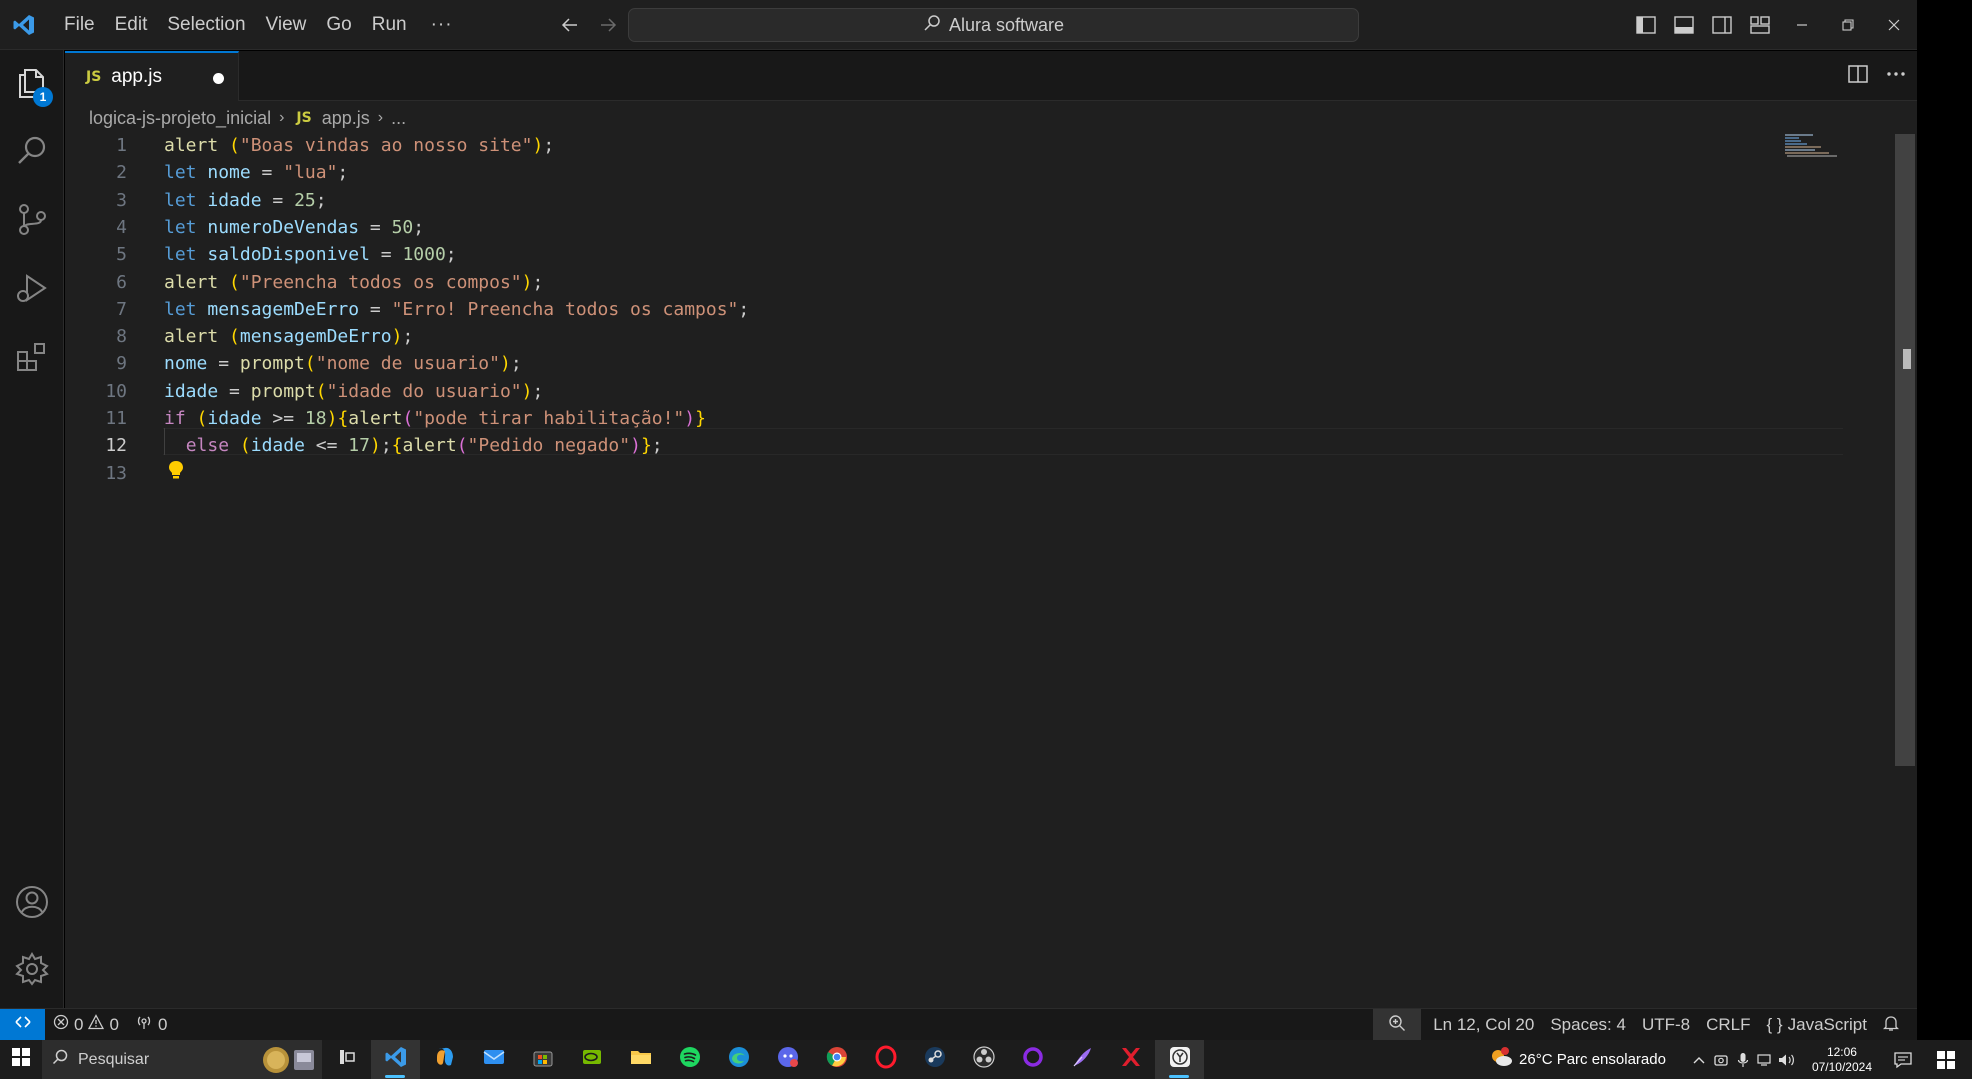 Image resolution: width=1972 pixels, height=1079 pixels. What do you see at coordinates (1903, 1060) in the screenshot?
I see `notification-center-icon` at bounding box center [1903, 1060].